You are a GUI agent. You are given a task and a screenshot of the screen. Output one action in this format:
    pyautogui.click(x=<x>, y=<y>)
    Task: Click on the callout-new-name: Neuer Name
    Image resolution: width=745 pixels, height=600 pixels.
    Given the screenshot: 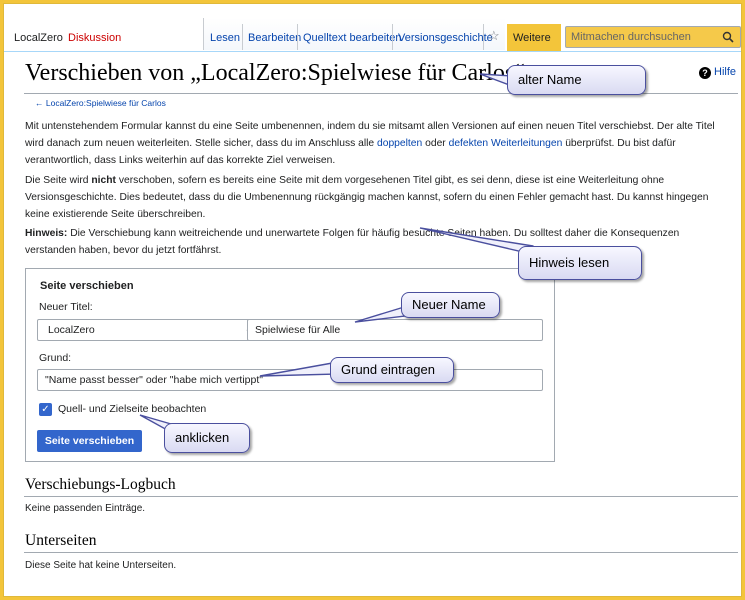 What is the action you would take?
    pyautogui.click(x=450, y=305)
    